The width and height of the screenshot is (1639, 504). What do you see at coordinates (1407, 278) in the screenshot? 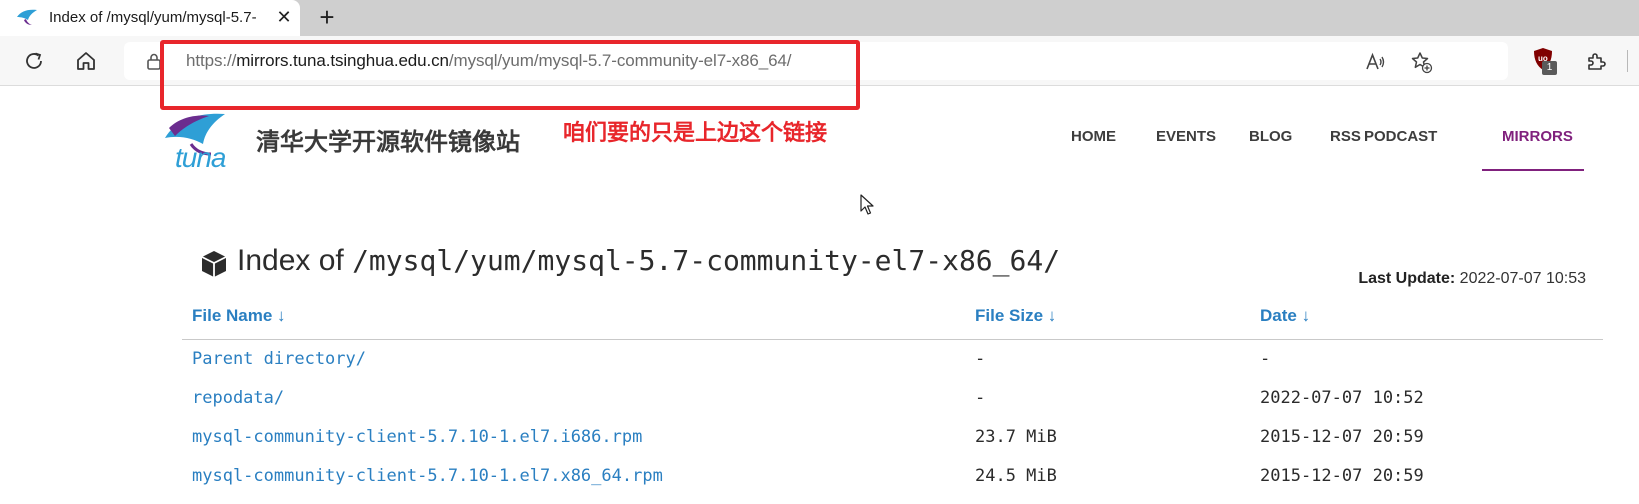
I see `last-update-label: Last Update:` at bounding box center [1407, 278].